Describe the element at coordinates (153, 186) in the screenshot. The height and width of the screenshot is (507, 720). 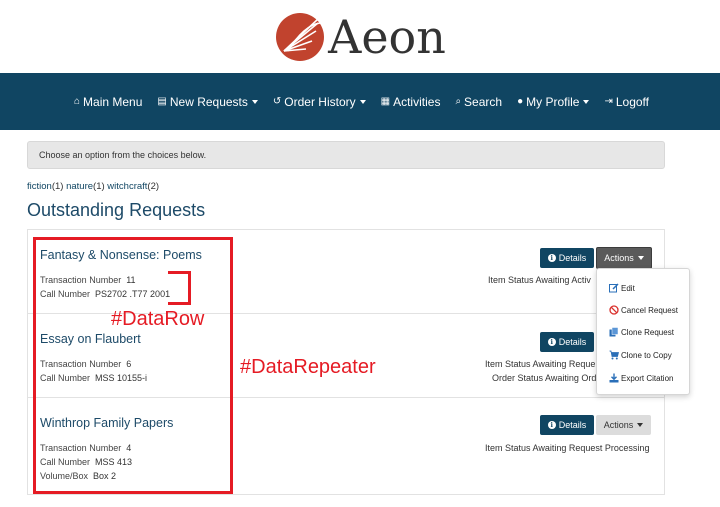
I see `tag-count: (2)` at that location.